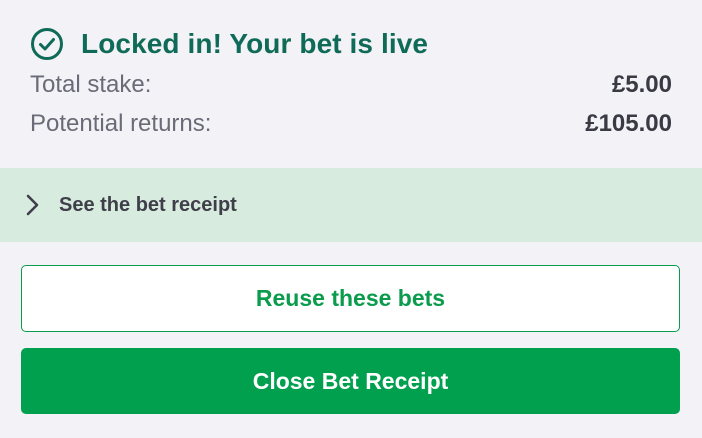 The width and height of the screenshot is (702, 438). Describe the element at coordinates (47, 44) in the screenshot. I see `check-circle-icon` at that location.